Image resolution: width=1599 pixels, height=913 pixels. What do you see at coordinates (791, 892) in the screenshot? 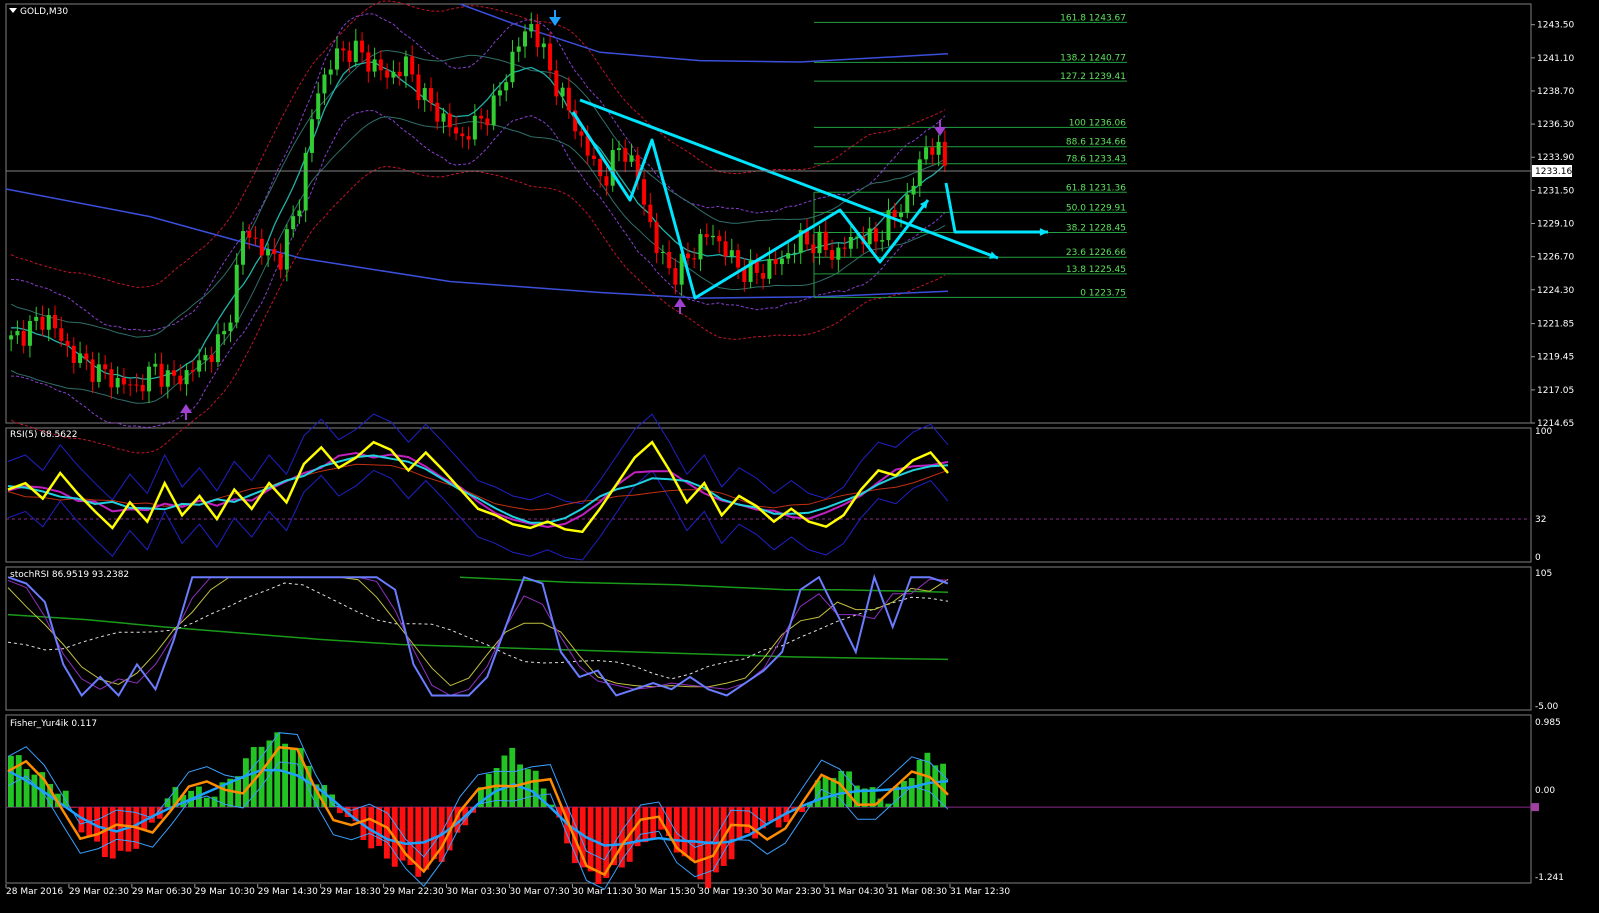
I see `time-axis-label: 30 Mar 23:30` at bounding box center [791, 892].